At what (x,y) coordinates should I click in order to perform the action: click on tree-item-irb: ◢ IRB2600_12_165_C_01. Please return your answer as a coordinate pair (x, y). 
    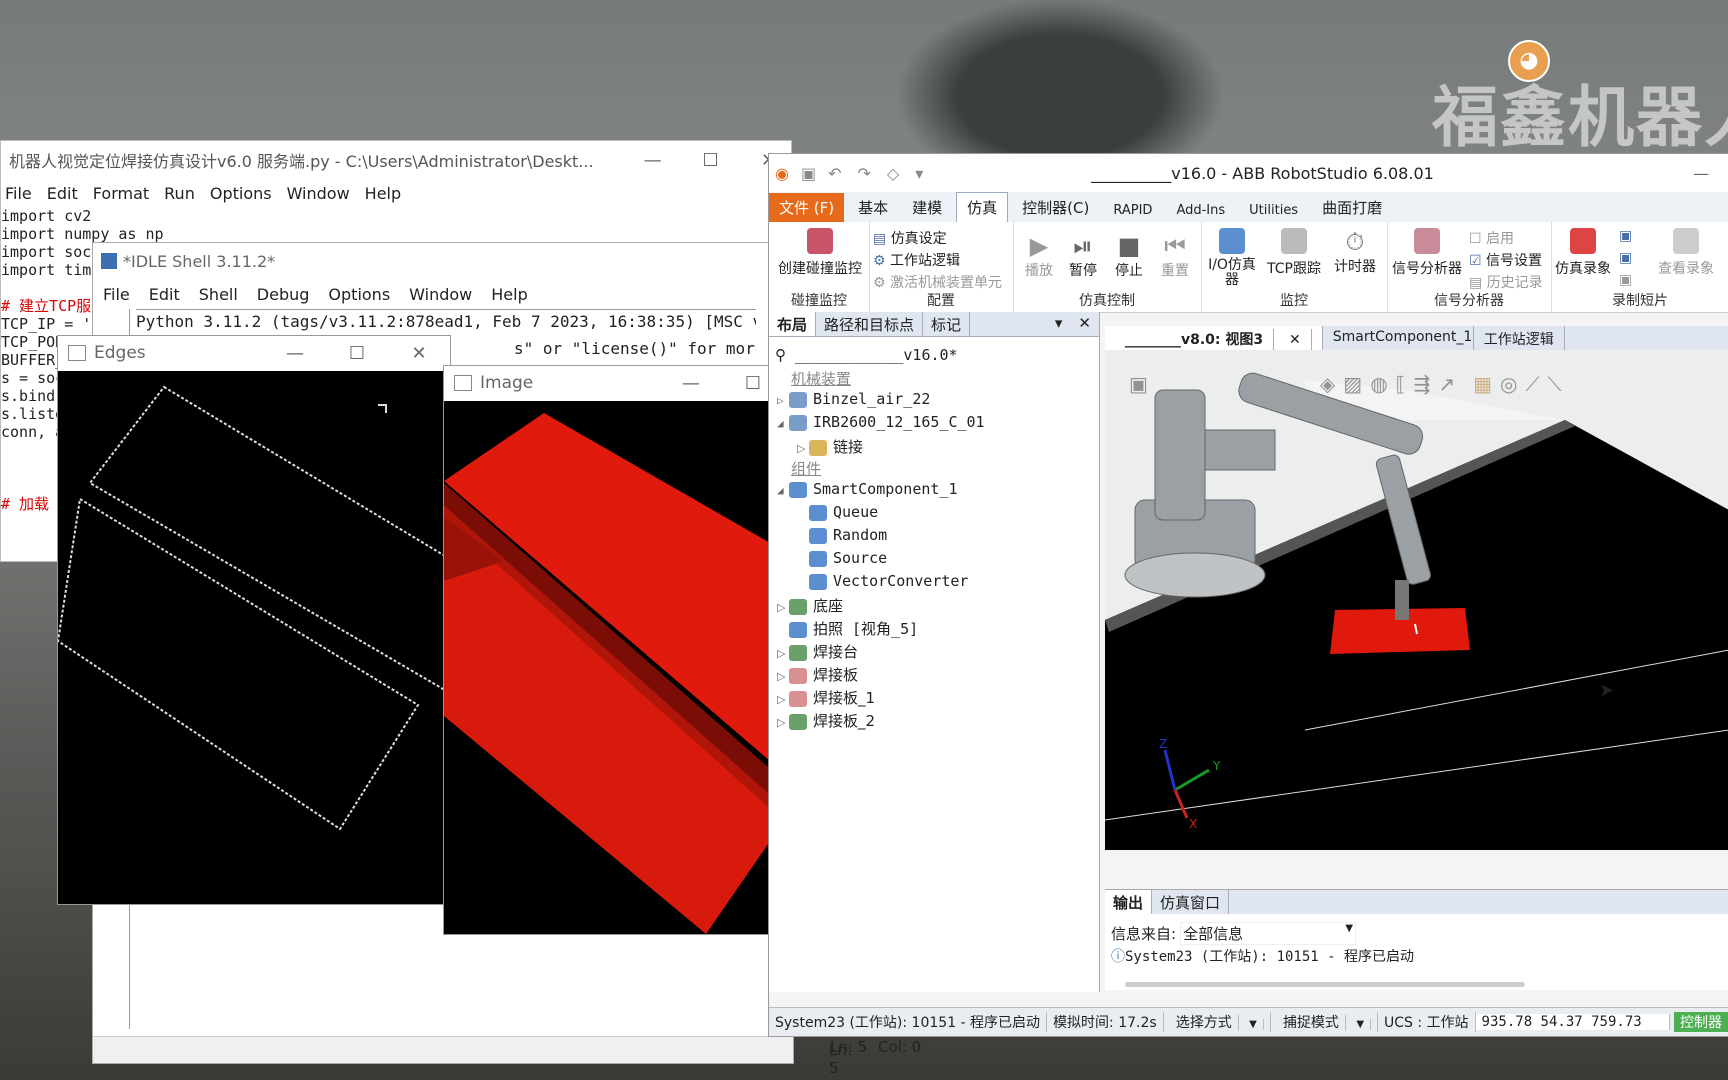
    Looking at the image, I should click on (881, 422).